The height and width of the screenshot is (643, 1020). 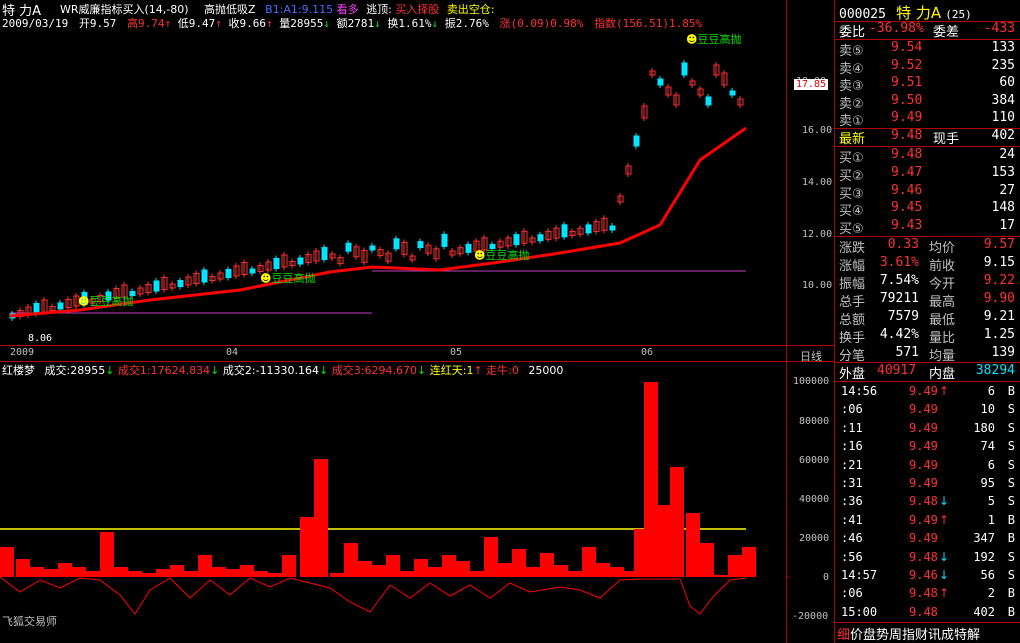 What do you see at coordinates (928, 264) in the screenshot?
I see `stat-row: 涨幅 3.61% 前收 9.15` at bounding box center [928, 264].